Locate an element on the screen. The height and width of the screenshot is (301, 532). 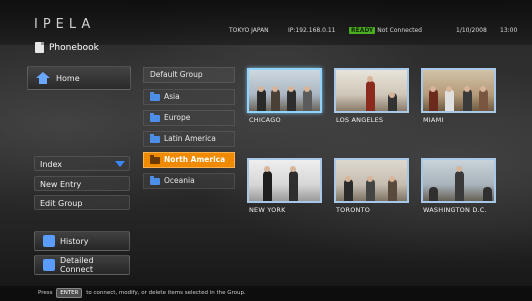
home-icon is located at coordinates (43, 78).